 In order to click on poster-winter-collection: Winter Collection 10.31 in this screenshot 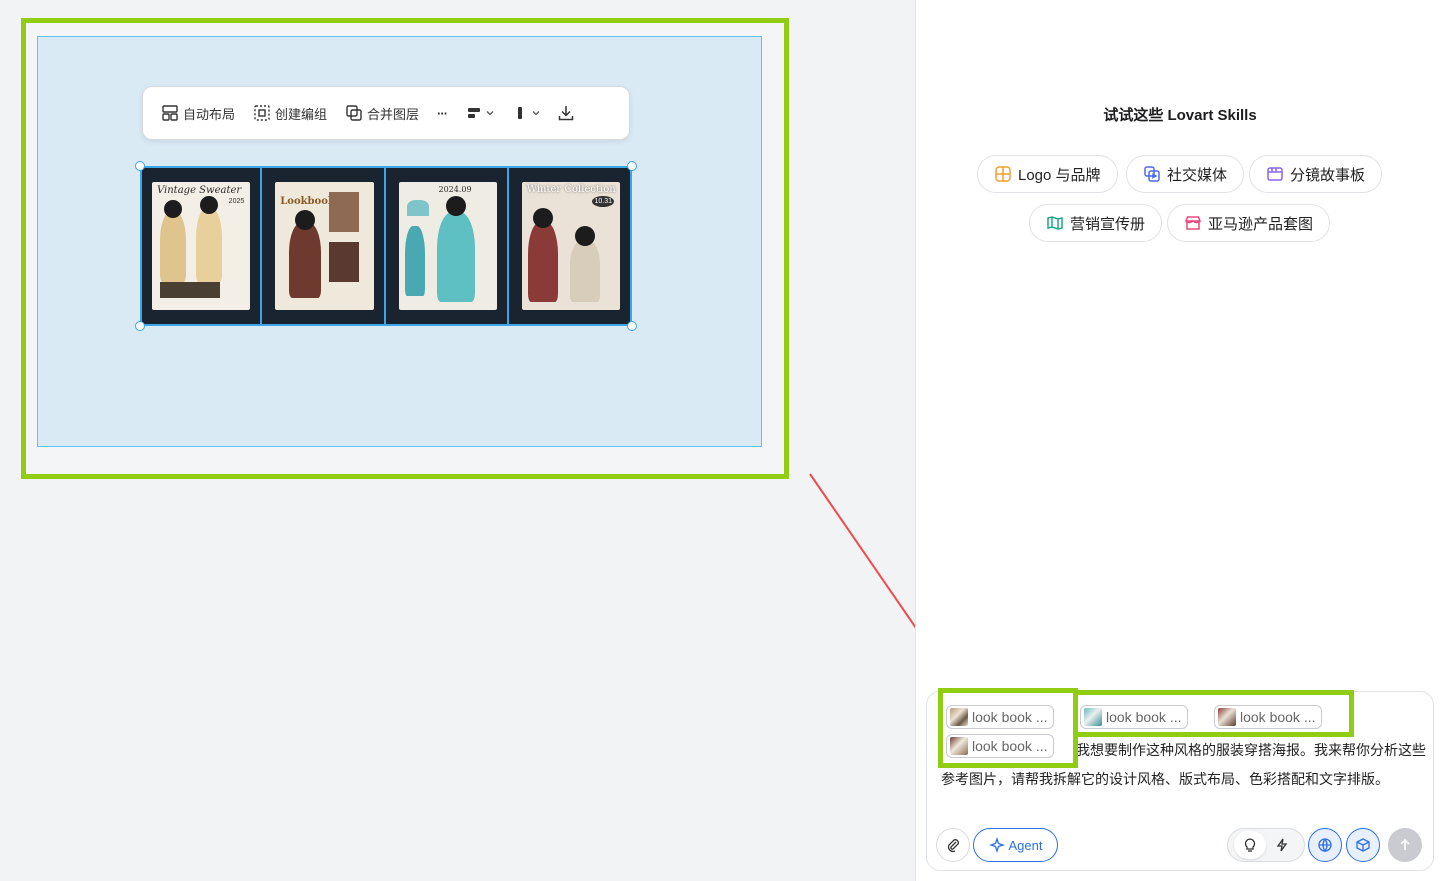, I will do `click(571, 246)`.